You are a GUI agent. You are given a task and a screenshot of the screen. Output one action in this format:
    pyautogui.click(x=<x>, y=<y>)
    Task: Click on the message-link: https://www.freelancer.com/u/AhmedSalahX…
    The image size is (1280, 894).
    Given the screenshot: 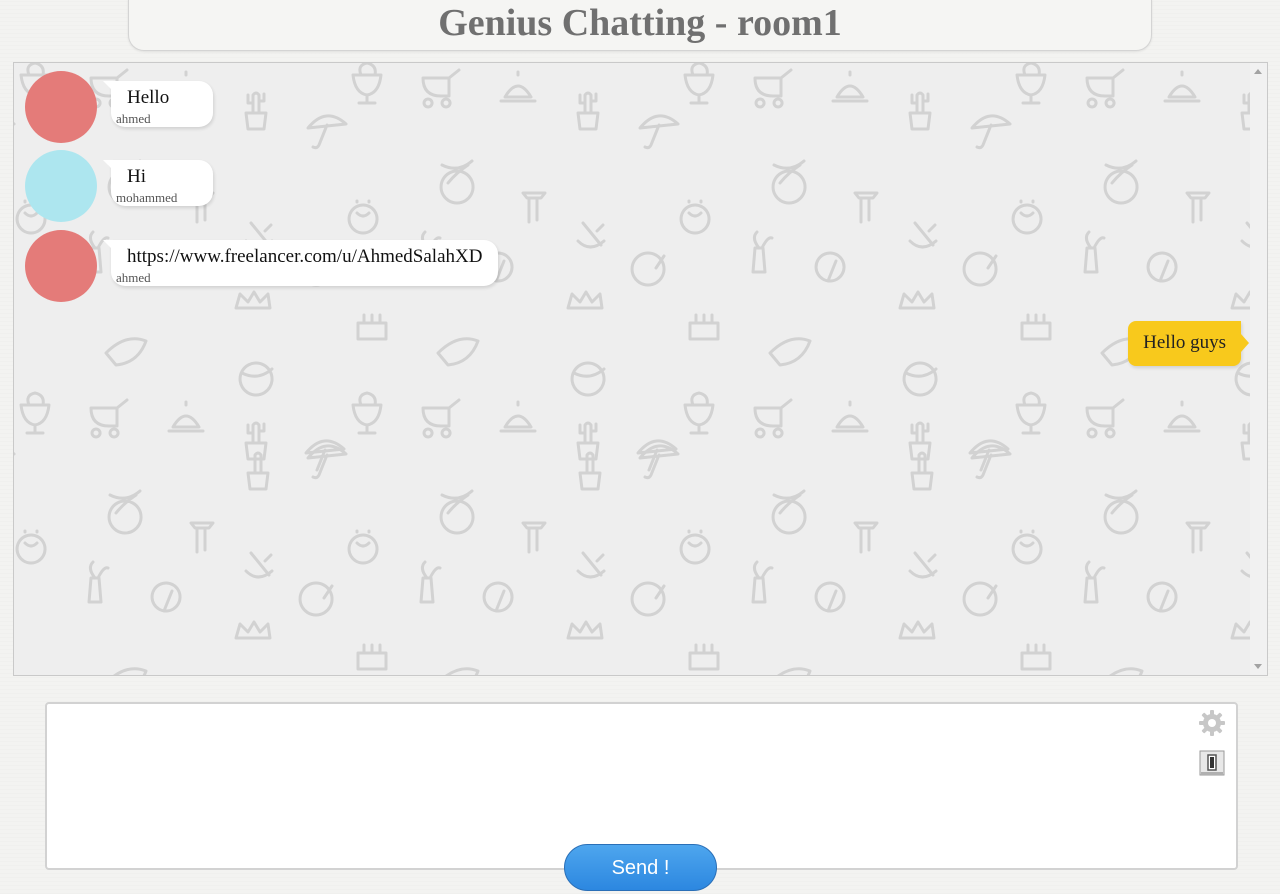 What is the action you would take?
    pyautogui.click(x=304, y=257)
    